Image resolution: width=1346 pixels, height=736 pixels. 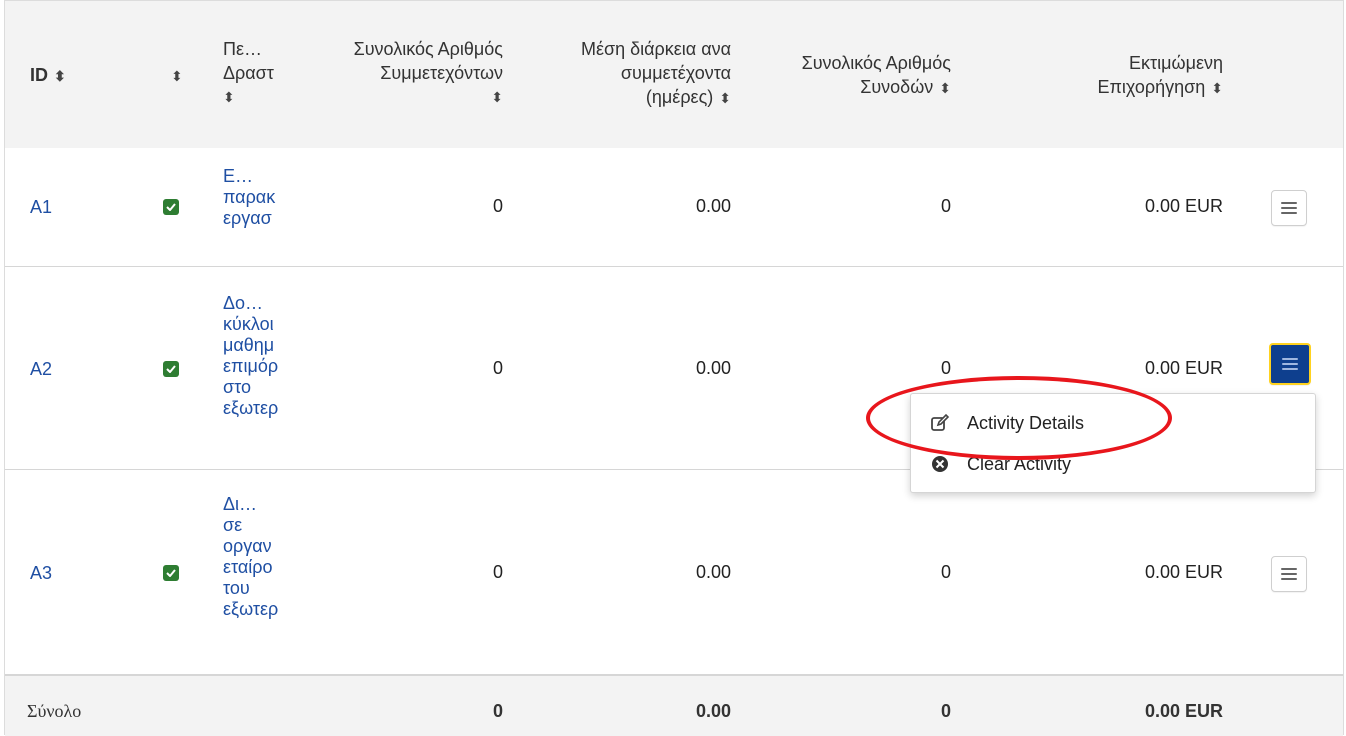 I want to click on column-header-companions-line2: Συνοδών, so click(x=897, y=87).